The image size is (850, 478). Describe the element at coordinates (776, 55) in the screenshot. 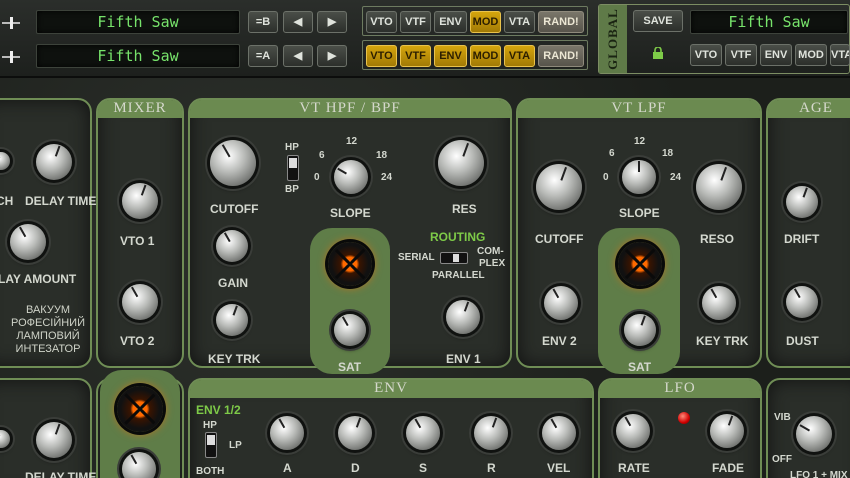

I see `global-env-button: ENV` at that location.